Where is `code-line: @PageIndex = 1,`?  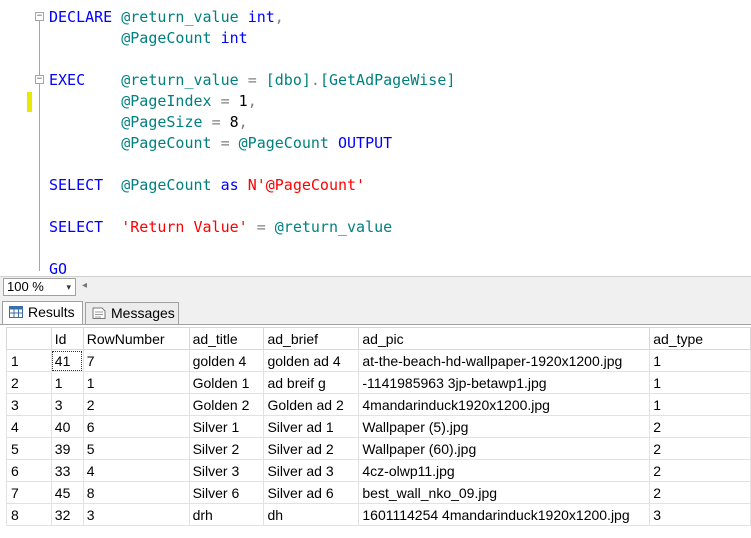
code-line: @PageIndex = 1, is located at coordinates (252, 101).